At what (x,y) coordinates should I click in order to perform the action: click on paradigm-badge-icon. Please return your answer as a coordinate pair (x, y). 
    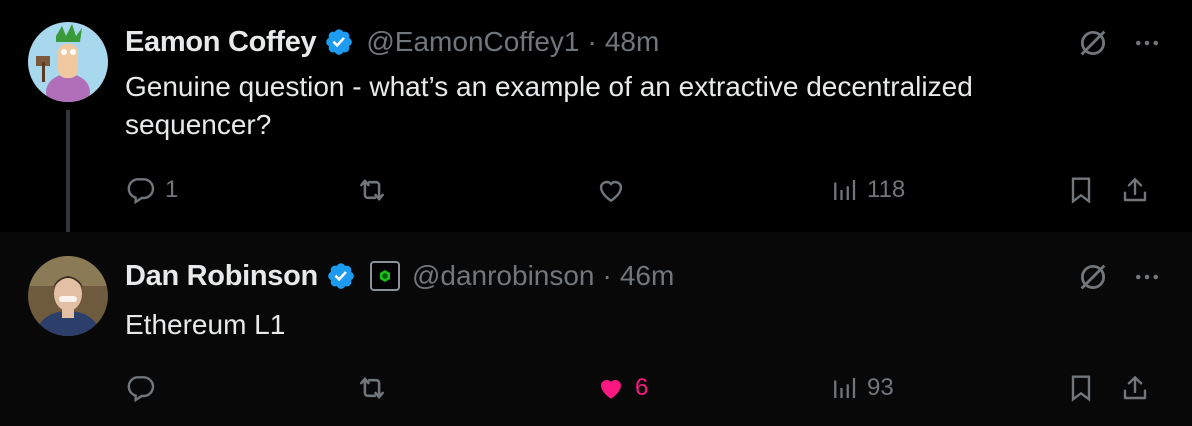
    Looking at the image, I should click on (384, 276).